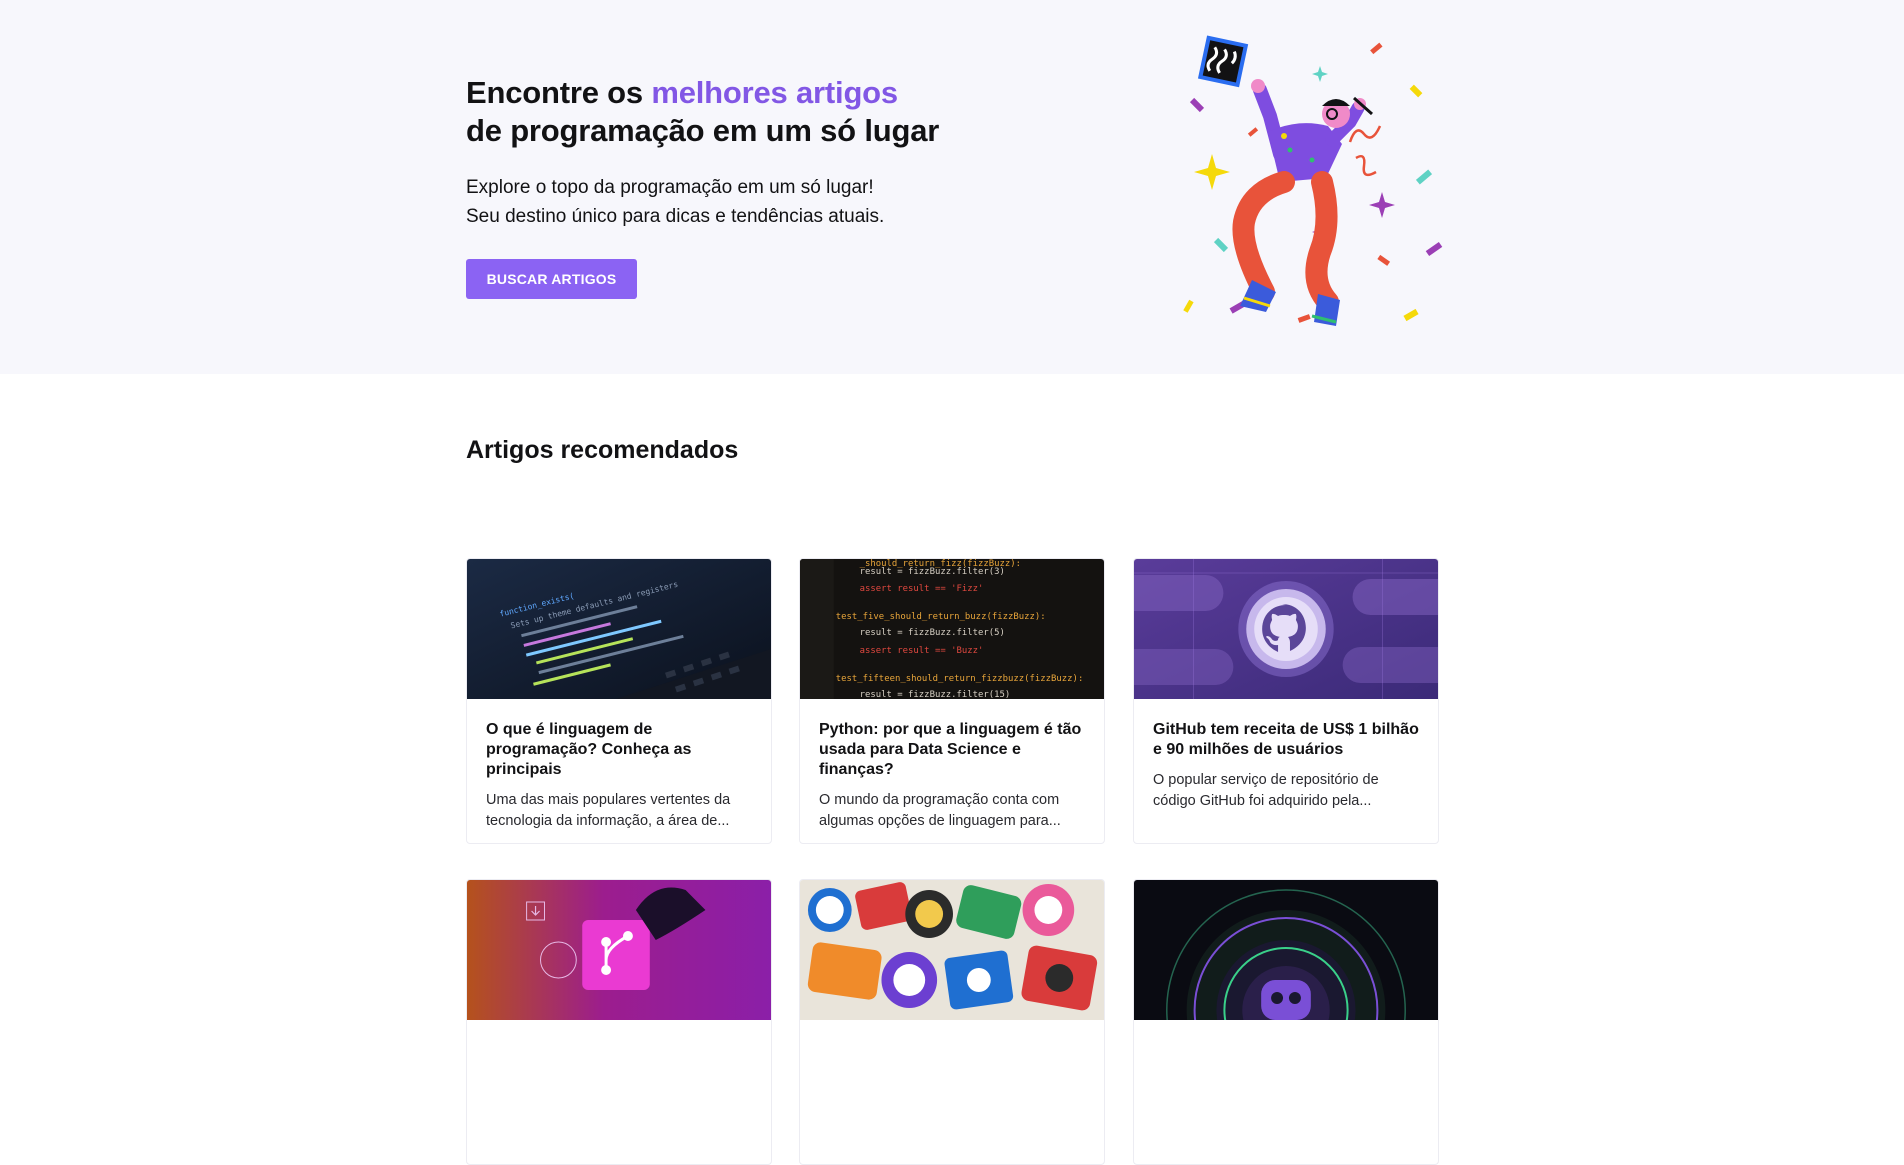  What do you see at coordinates (952, 950) in the screenshot?
I see `octocat-stickers-thumbnail` at bounding box center [952, 950].